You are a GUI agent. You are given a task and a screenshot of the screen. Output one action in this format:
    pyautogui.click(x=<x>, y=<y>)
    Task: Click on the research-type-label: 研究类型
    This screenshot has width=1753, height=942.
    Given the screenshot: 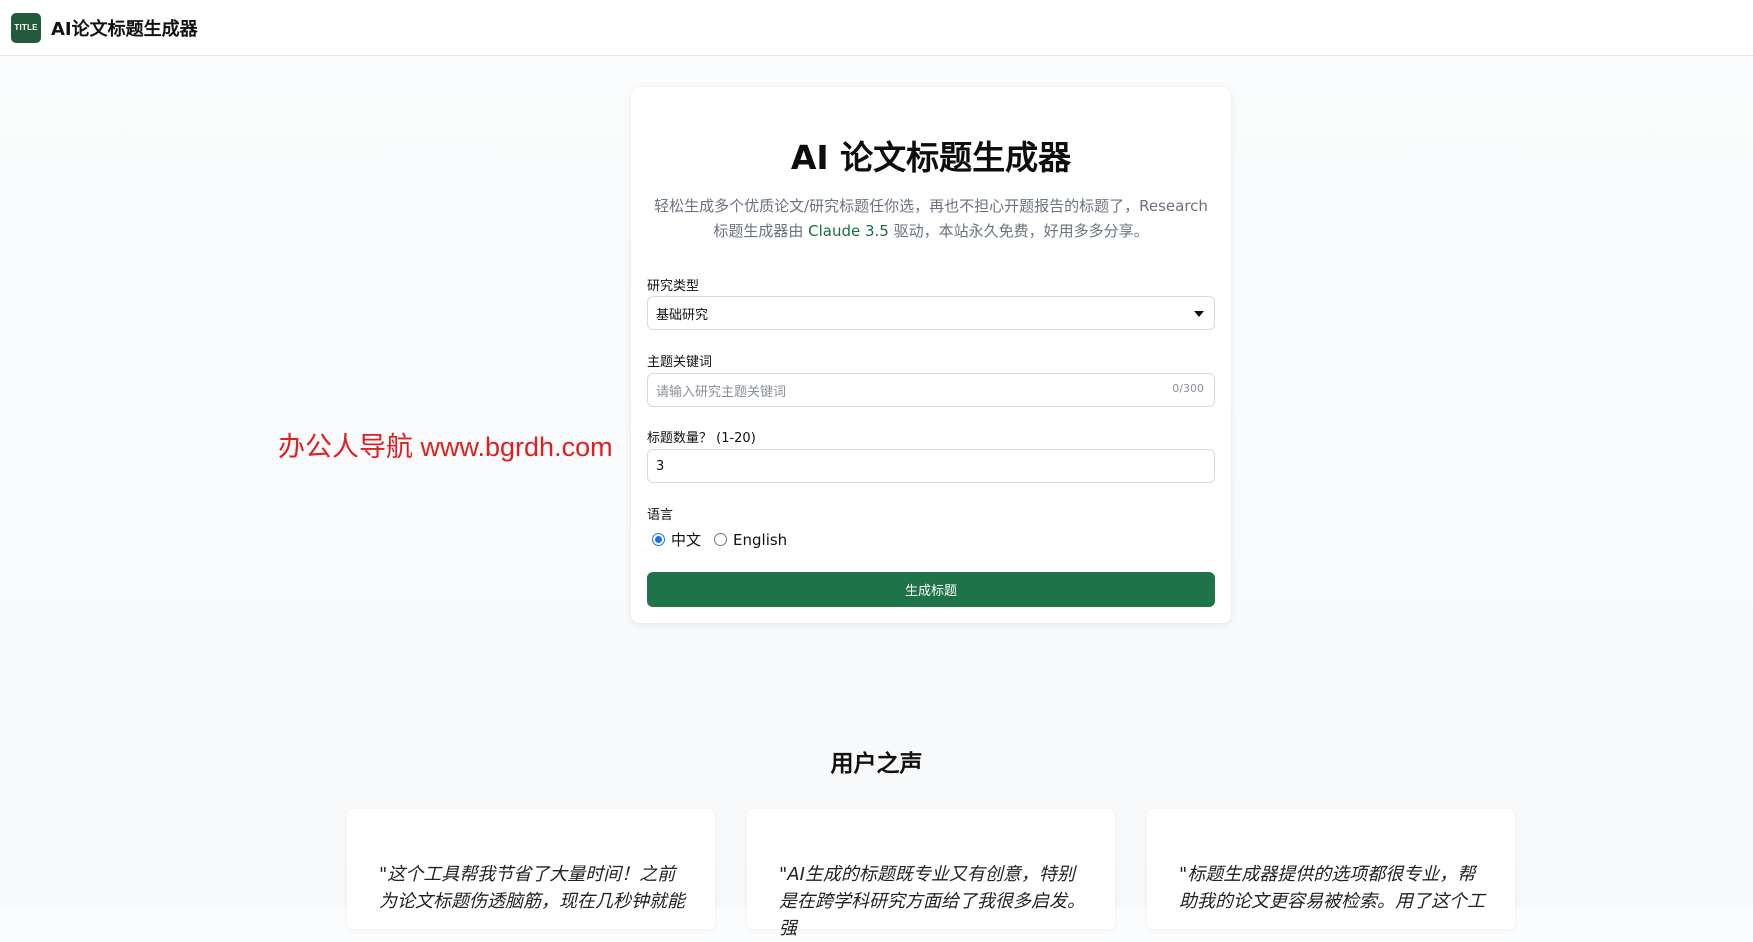 What is the action you would take?
    pyautogui.click(x=673, y=286)
    